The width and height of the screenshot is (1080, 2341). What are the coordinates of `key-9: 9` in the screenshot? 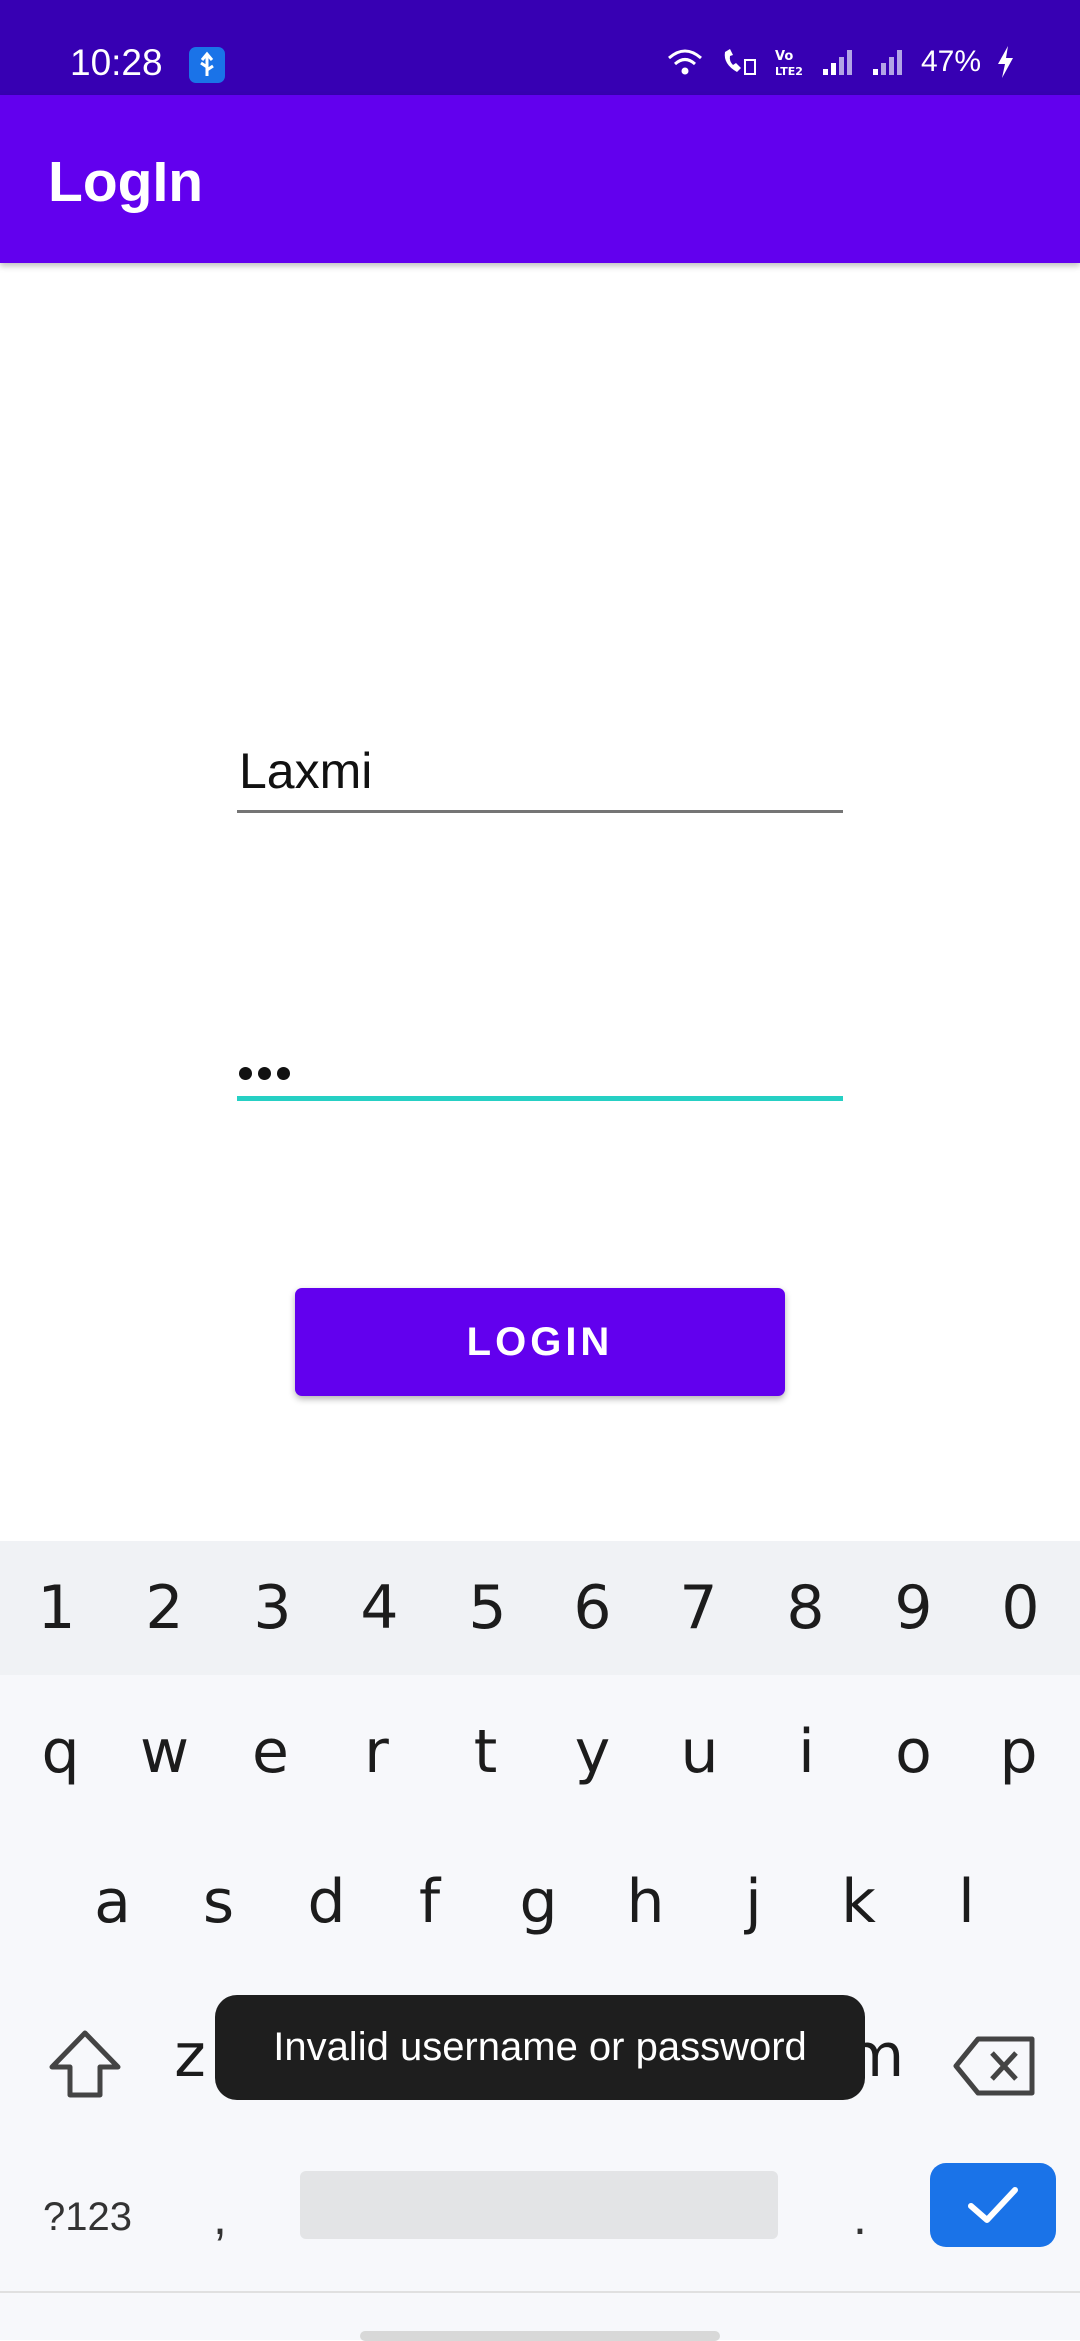 It's located at (913, 1608).